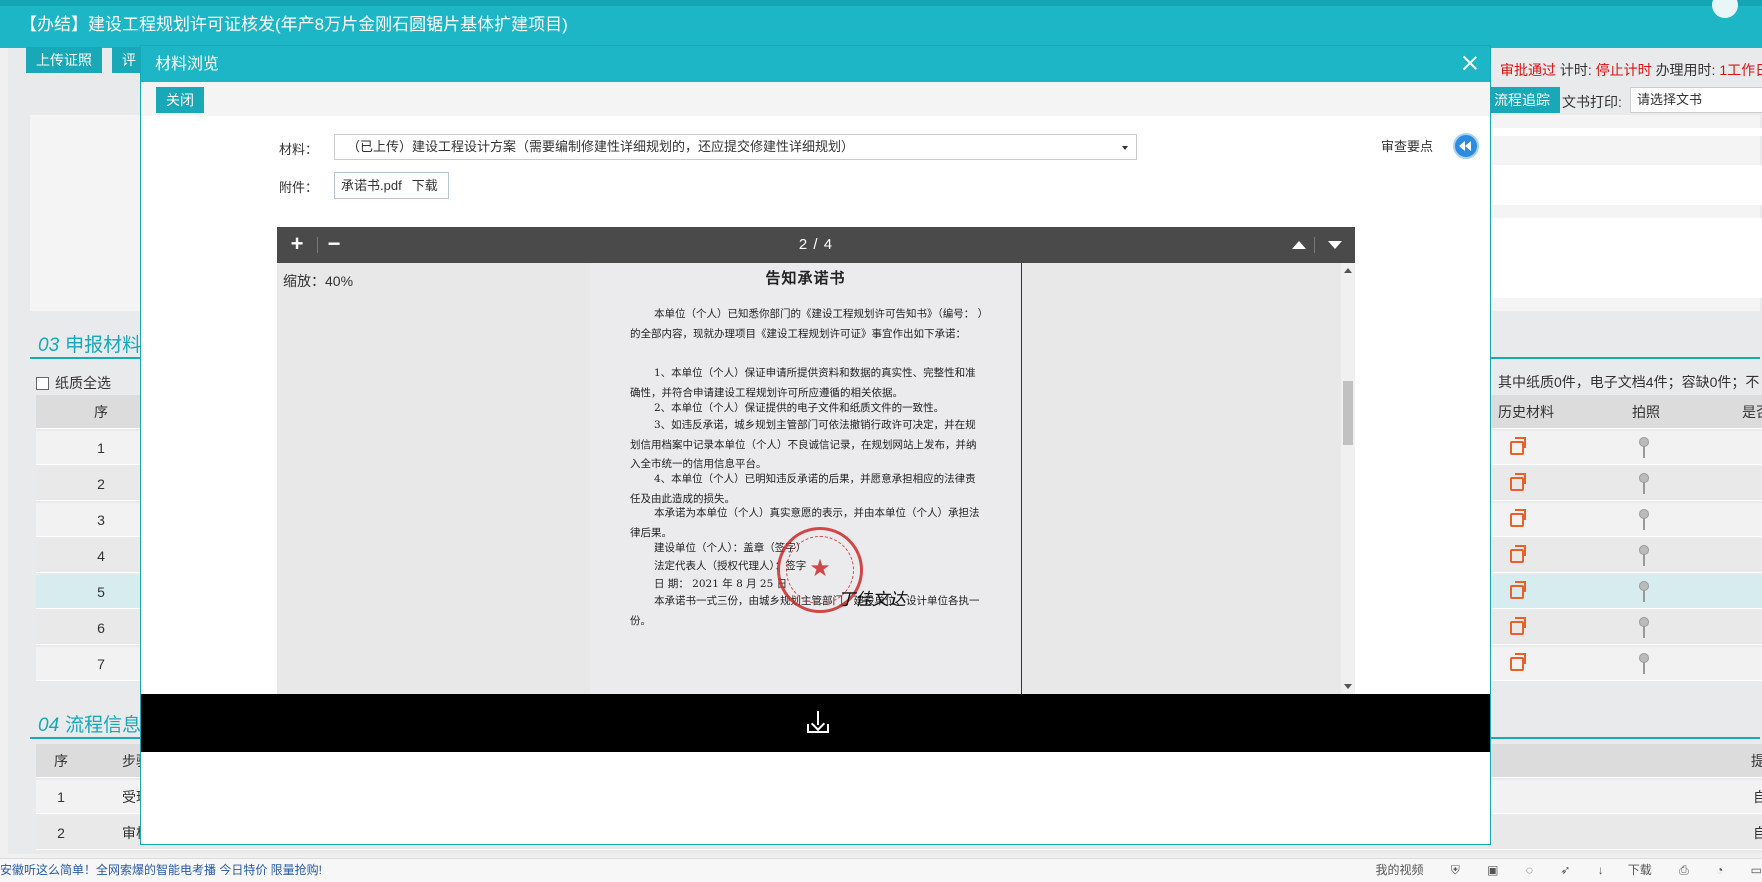  What do you see at coordinates (371, 185) in the screenshot?
I see `attachment-name: 承诺书.pdf` at bounding box center [371, 185].